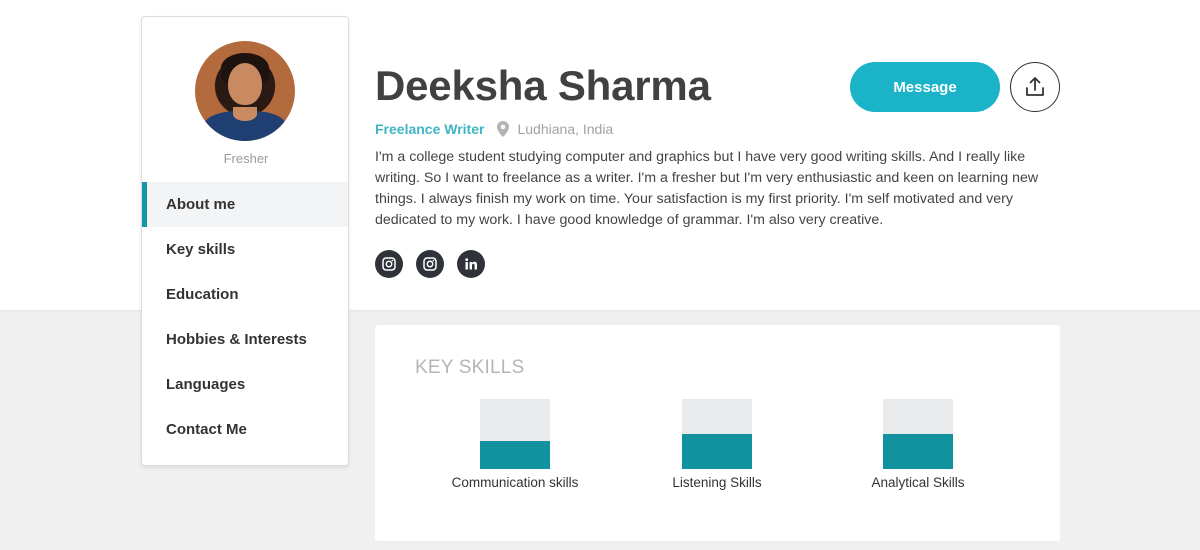 This screenshot has height=550, width=1200. Describe the element at coordinates (430, 129) in the screenshot. I see `profile-role: Freelance Writer` at that location.